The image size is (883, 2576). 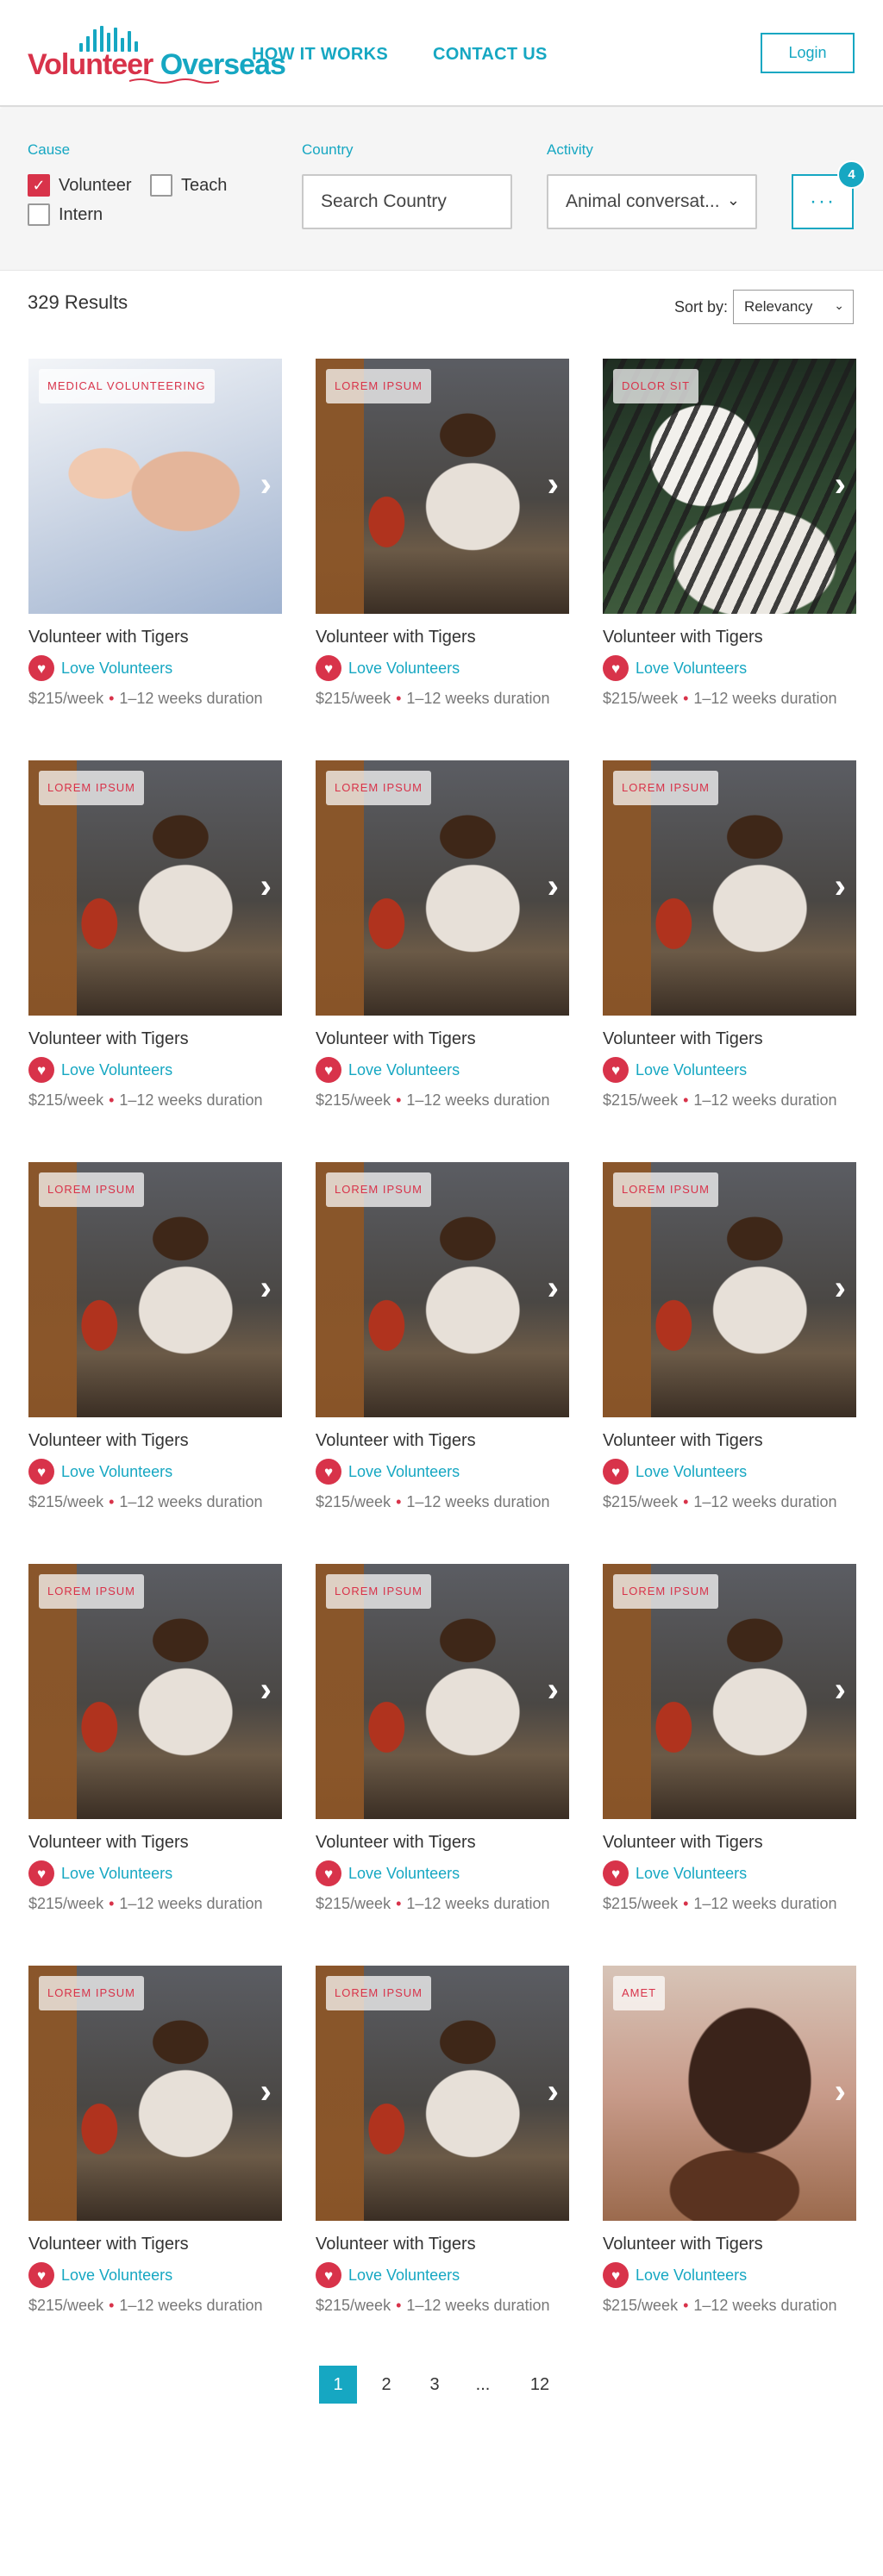 What do you see at coordinates (435, 2385) in the screenshot?
I see `page-button-3: 3` at bounding box center [435, 2385].